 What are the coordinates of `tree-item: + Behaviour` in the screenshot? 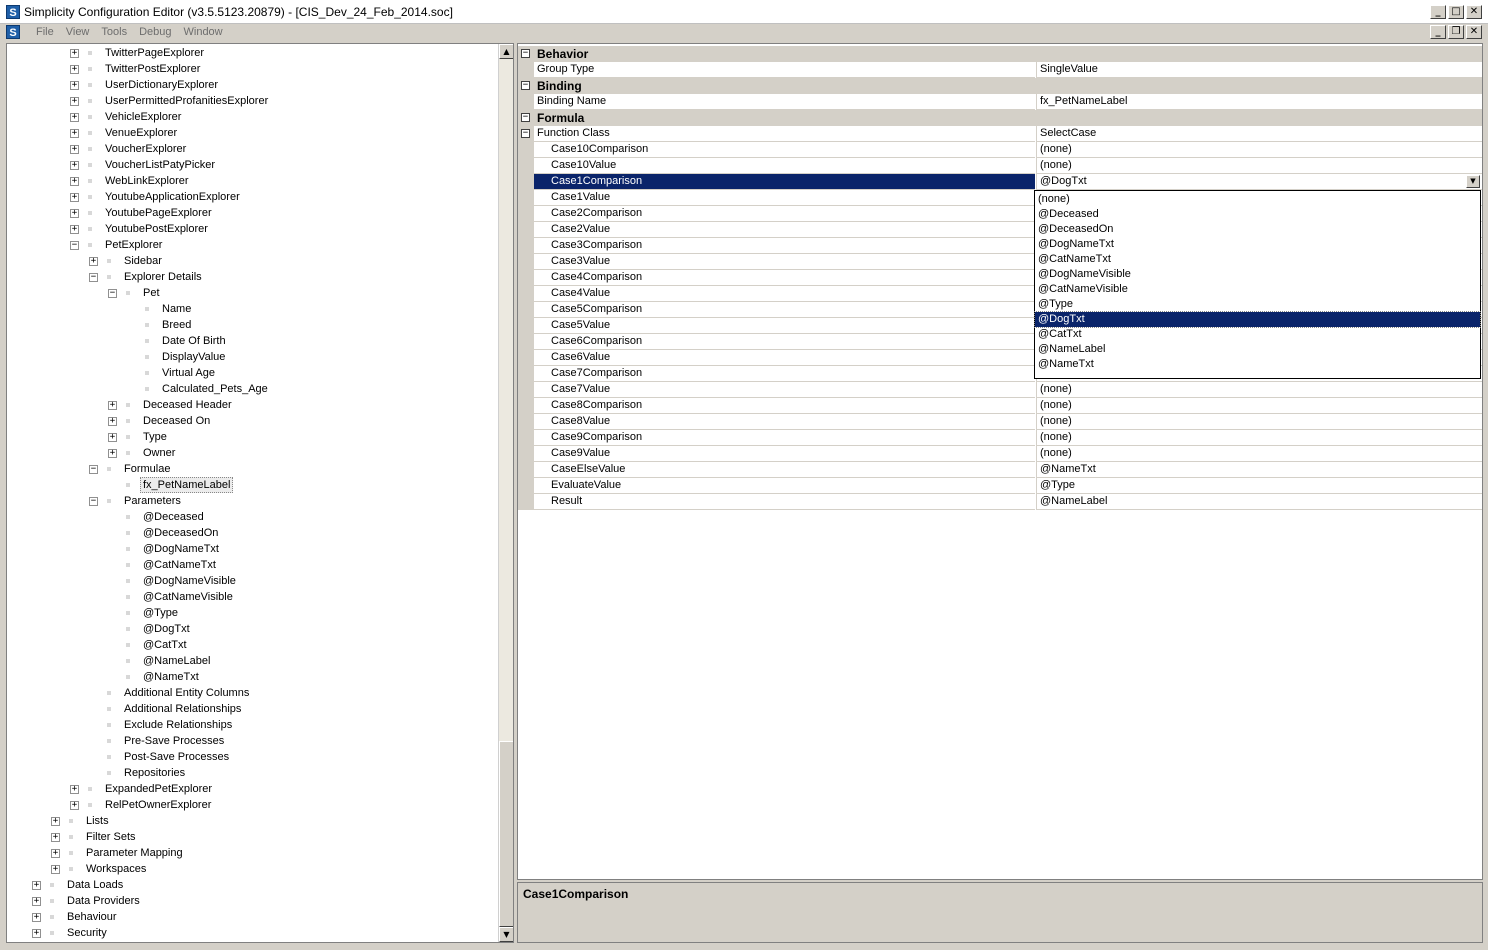 It's located at (252, 917).